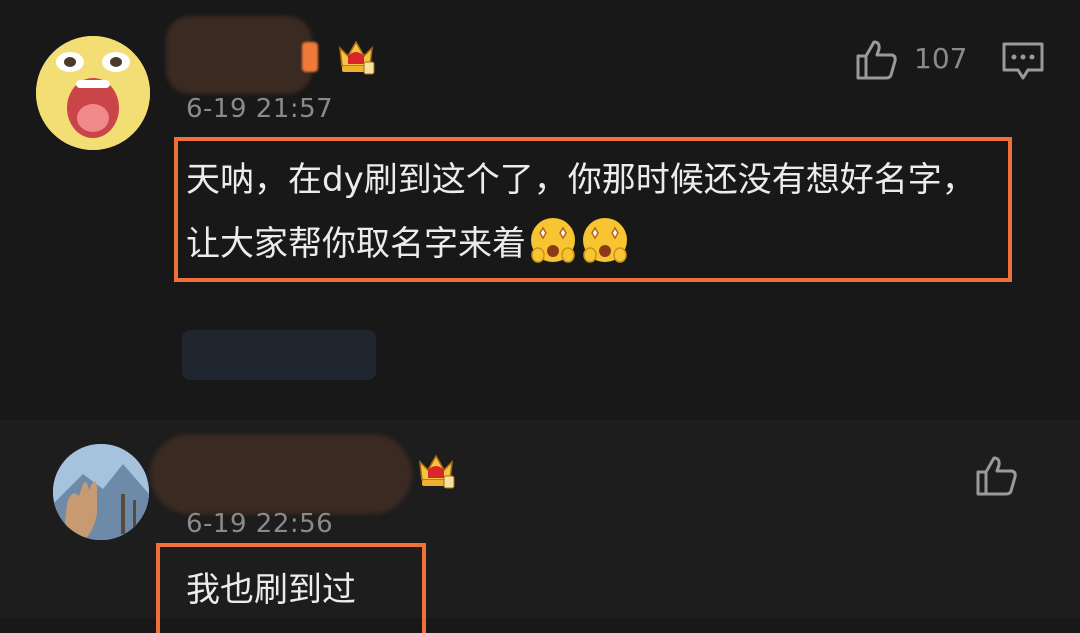  What do you see at coordinates (260, 109) in the screenshot?
I see `comment-timestamp: 6-19 21:57` at bounding box center [260, 109].